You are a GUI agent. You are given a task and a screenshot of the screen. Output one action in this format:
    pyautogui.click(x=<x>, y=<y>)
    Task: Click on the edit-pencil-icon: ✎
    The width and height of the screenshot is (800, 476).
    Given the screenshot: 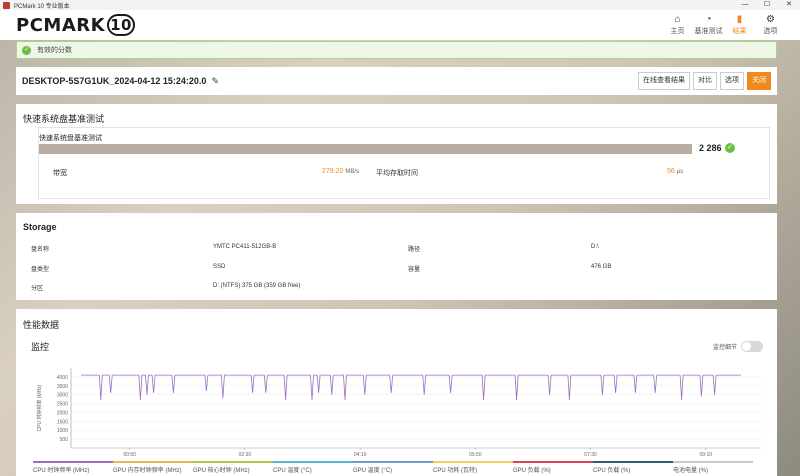 What is the action you would take?
    pyautogui.click(x=215, y=81)
    